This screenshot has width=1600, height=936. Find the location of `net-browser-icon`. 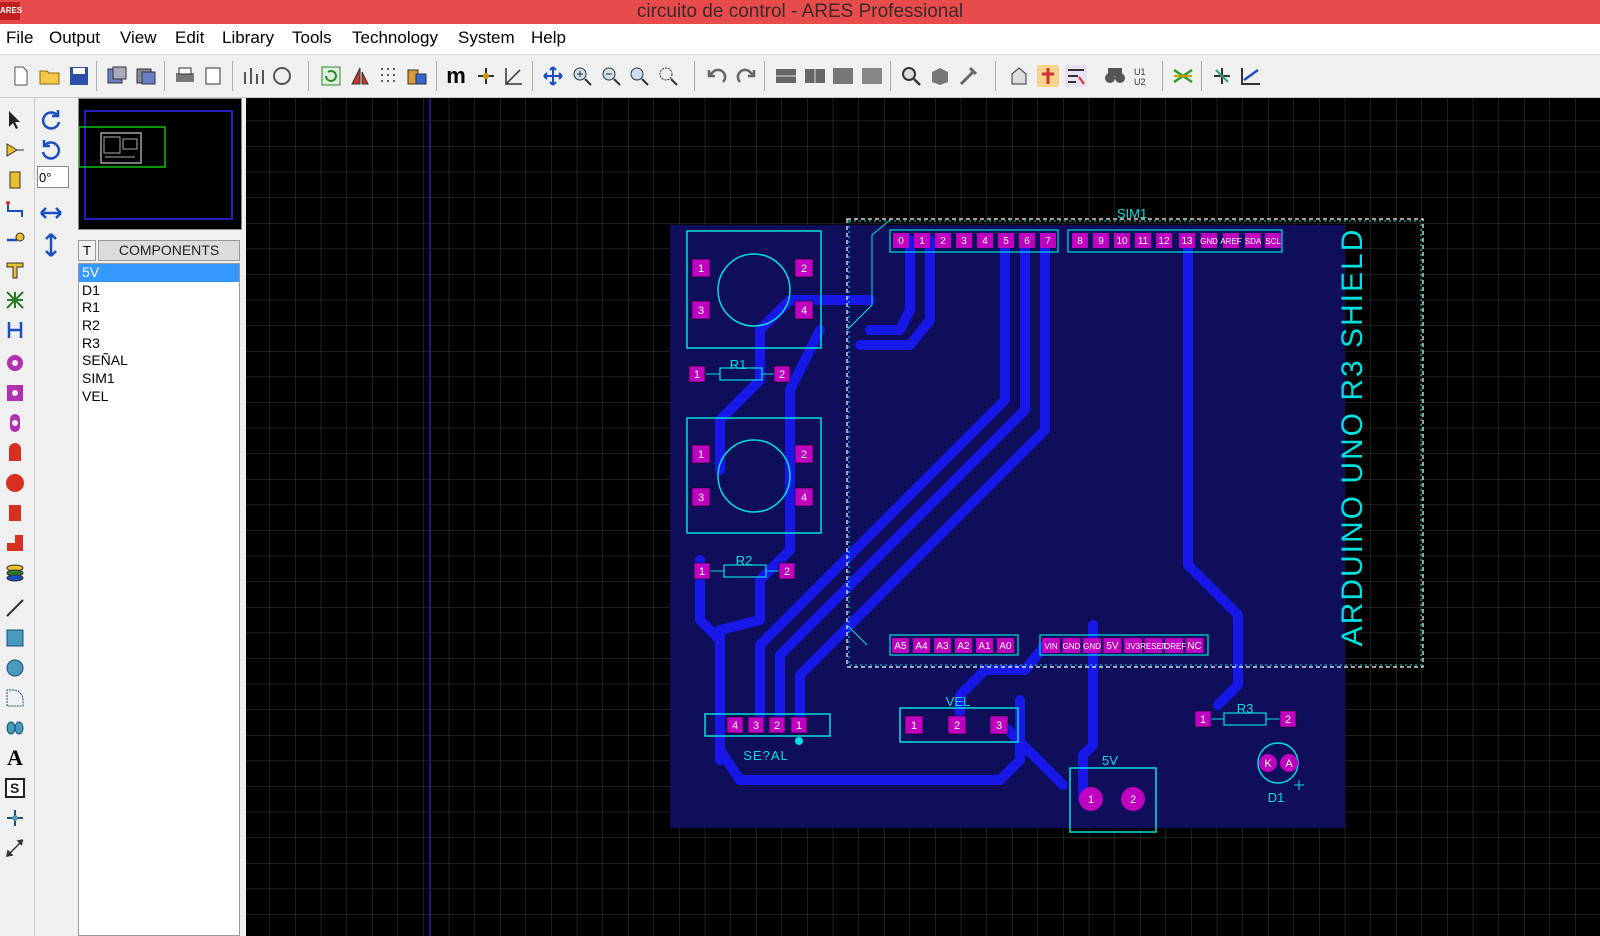

net-browser-icon is located at coordinates (282, 76).